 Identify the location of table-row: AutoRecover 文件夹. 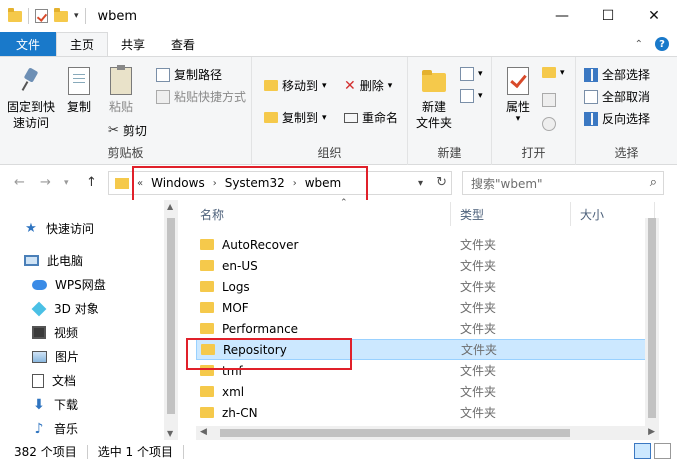
(427, 244).